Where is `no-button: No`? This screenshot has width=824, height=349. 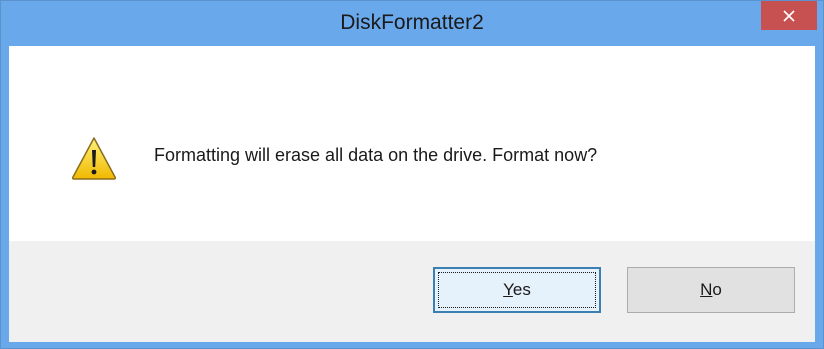 no-button: No is located at coordinates (711, 290).